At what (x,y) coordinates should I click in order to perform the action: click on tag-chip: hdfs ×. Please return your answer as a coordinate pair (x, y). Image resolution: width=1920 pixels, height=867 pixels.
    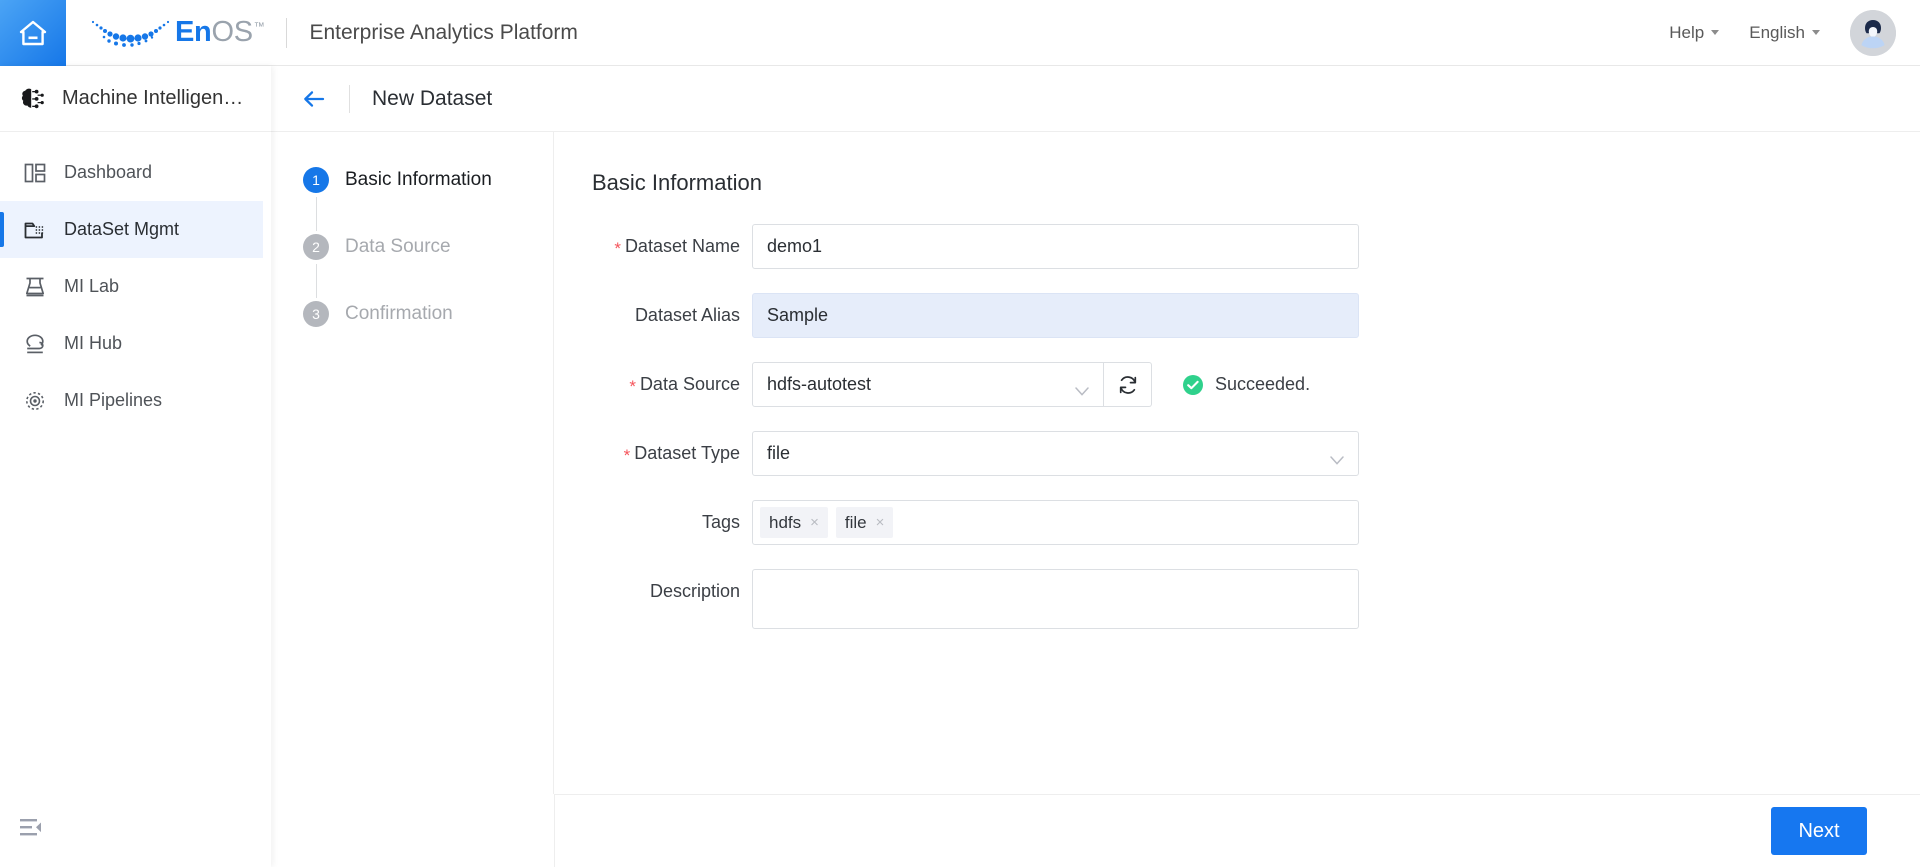
    Looking at the image, I should click on (794, 522).